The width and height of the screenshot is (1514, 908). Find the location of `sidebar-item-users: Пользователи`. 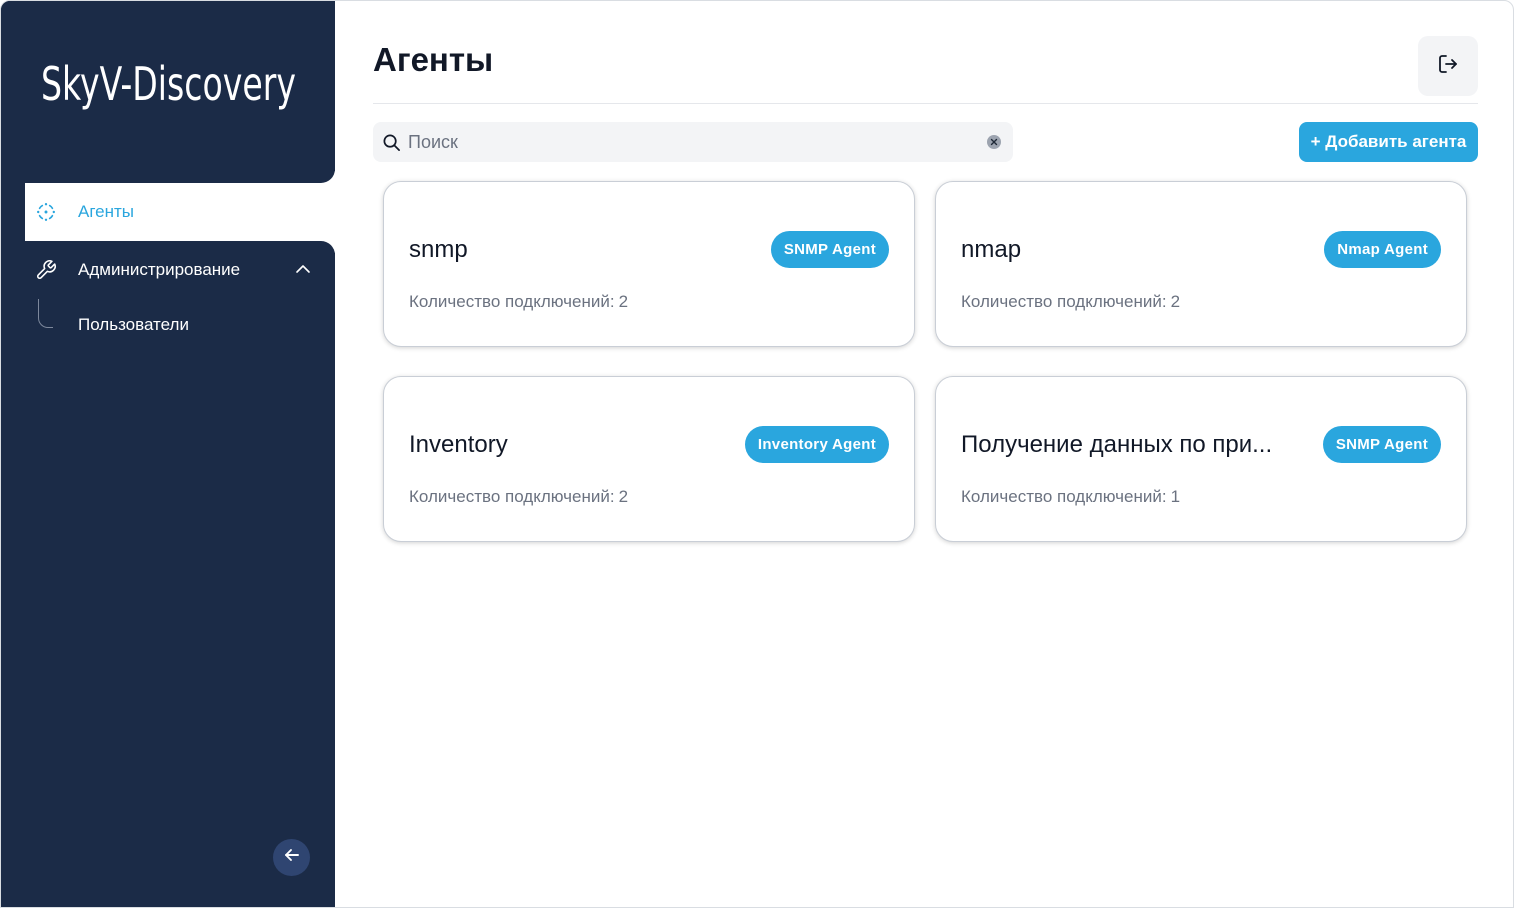

sidebar-item-users: Пользователи is located at coordinates (133, 325).